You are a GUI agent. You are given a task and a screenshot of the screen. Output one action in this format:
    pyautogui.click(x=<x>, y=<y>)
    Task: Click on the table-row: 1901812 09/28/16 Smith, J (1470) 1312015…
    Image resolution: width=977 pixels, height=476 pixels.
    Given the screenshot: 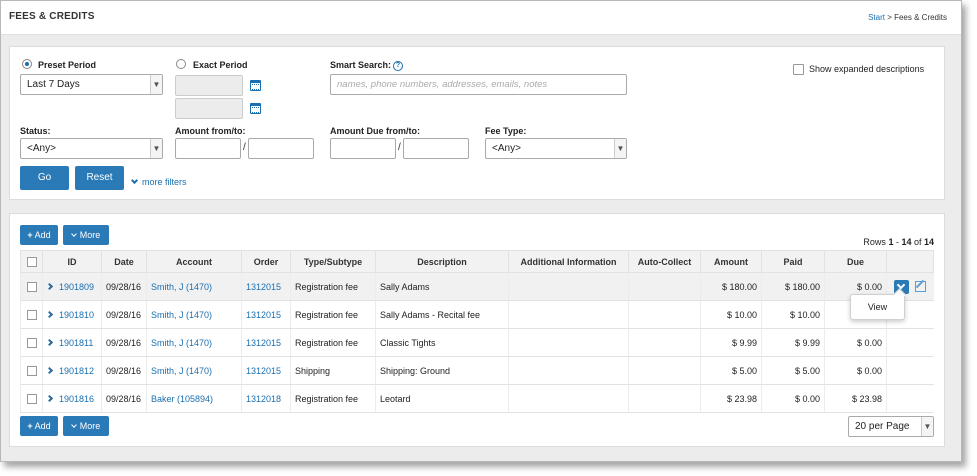 What is the action you would take?
    pyautogui.click(x=477, y=370)
    